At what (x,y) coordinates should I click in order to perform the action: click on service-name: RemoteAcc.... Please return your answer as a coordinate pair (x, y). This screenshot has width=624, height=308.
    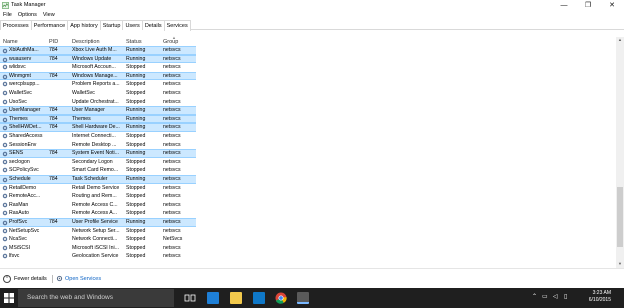
    Looking at the image, I should click on (25, 196).